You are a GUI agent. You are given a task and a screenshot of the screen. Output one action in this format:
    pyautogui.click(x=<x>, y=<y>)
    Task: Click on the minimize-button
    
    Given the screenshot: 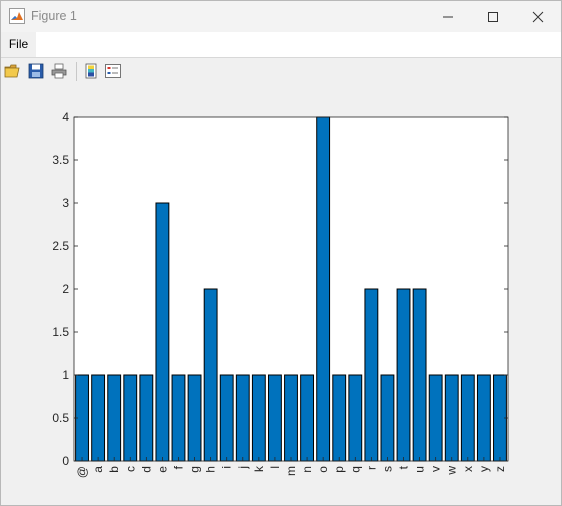 What is the action you would take?
    pyautogui.click(x=448, y=16)
    